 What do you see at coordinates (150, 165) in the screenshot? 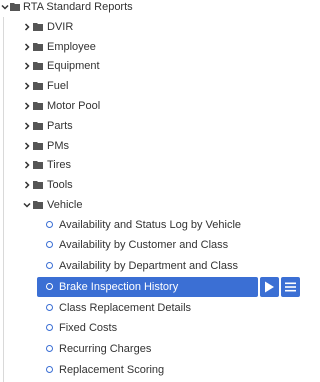
I see `tree-folder-tires: Tires` at bounding box center [150, 165].